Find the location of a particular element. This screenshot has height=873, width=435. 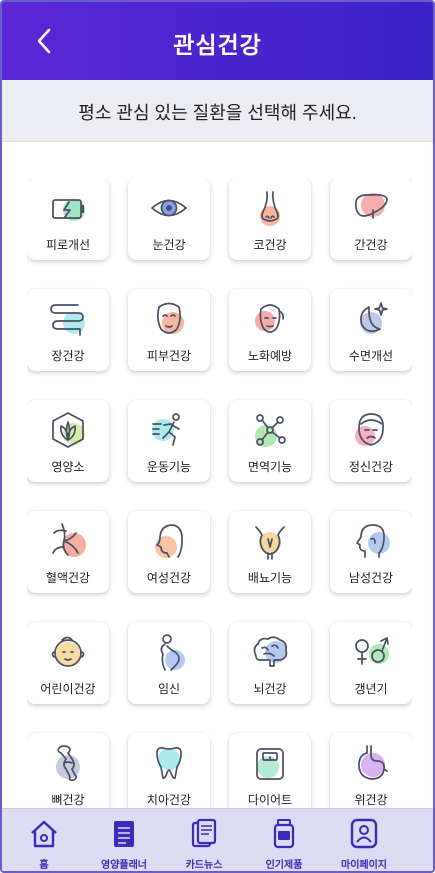

category-label: 정신건강 is located at coordinates (371, 467).